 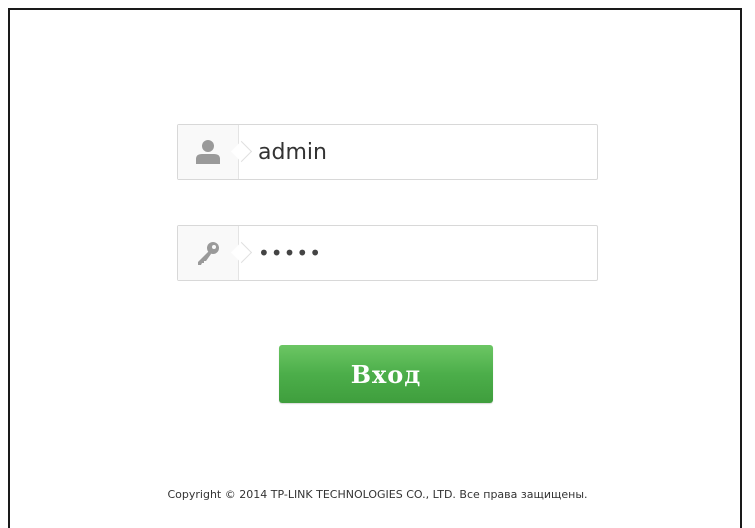 I want to click on username-icon-cell, so click(x=208, y=152).